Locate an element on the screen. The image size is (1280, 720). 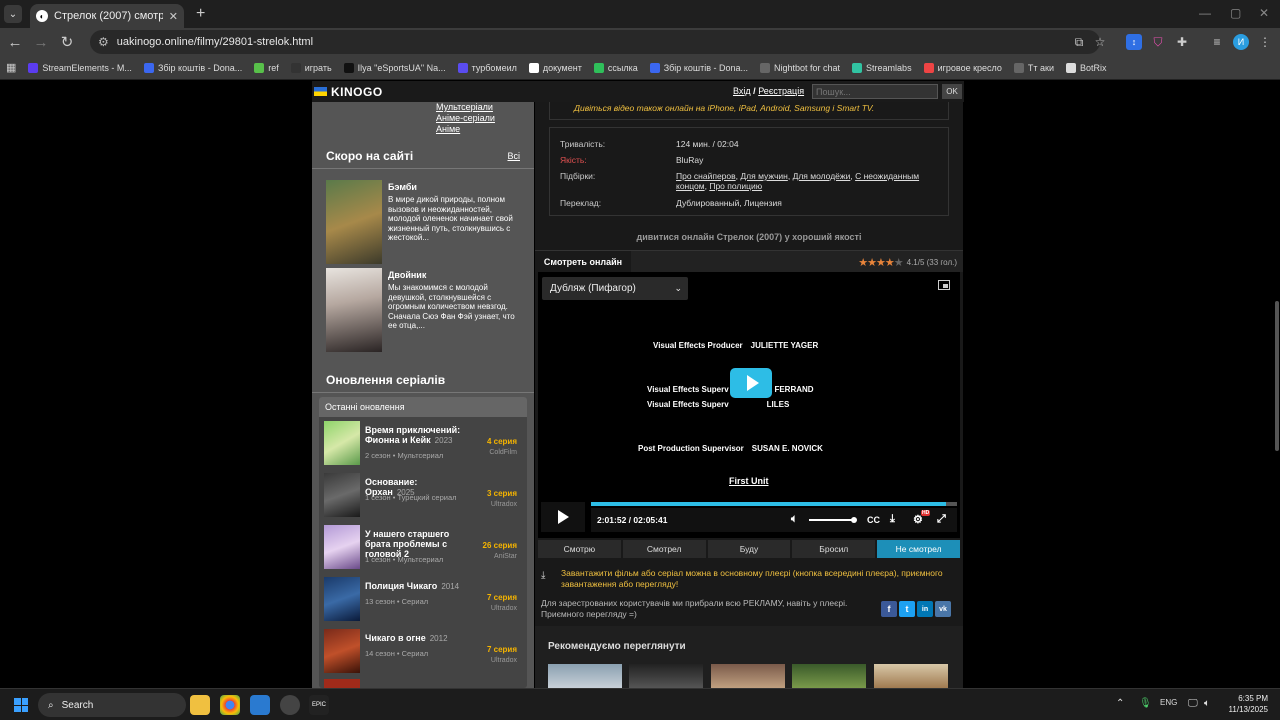
collection-link: Про полицию is located at coordinates (735, 186).